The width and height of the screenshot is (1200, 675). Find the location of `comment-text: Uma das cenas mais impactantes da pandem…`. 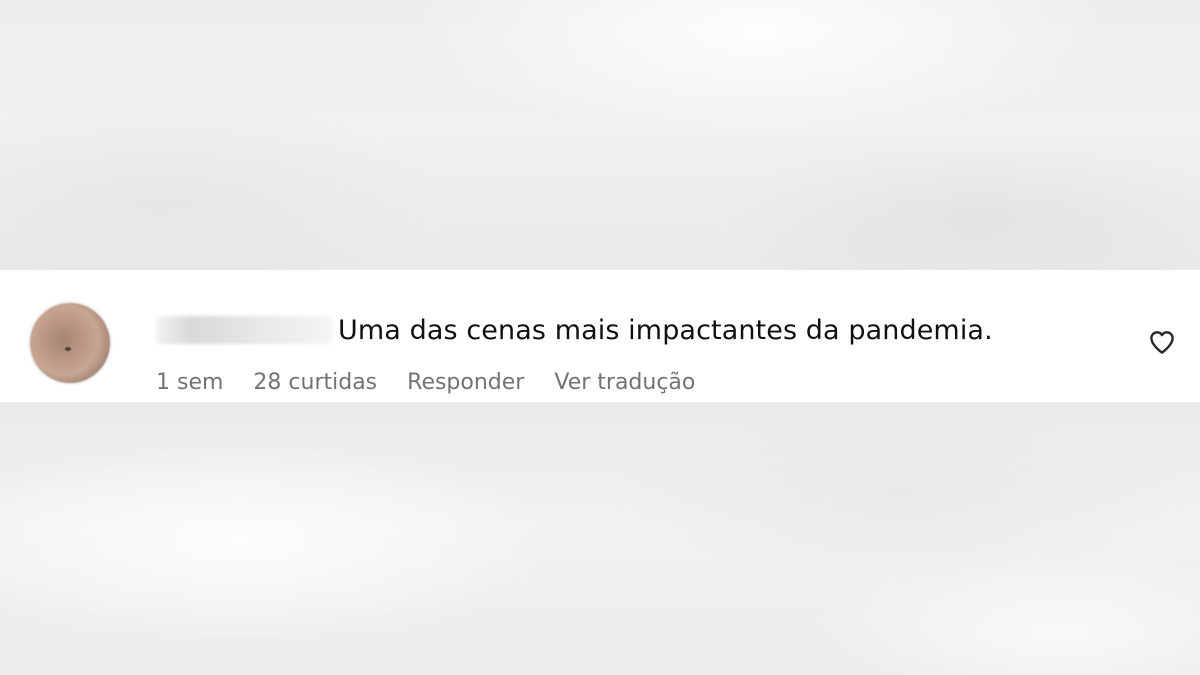

comment-text: Uma das cenas mais impactantes da pandem… is located at coordinates (665, 330).